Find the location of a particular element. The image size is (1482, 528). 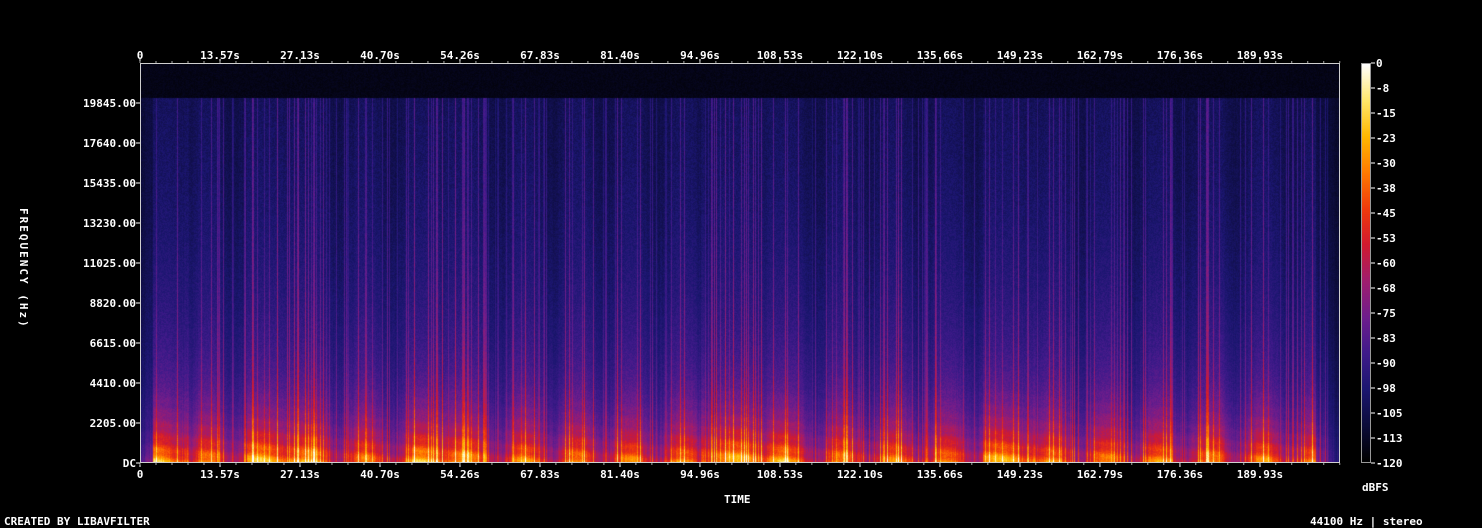

x-tick-label-bottom: 189.93s is located at coordinates (1260, 474).